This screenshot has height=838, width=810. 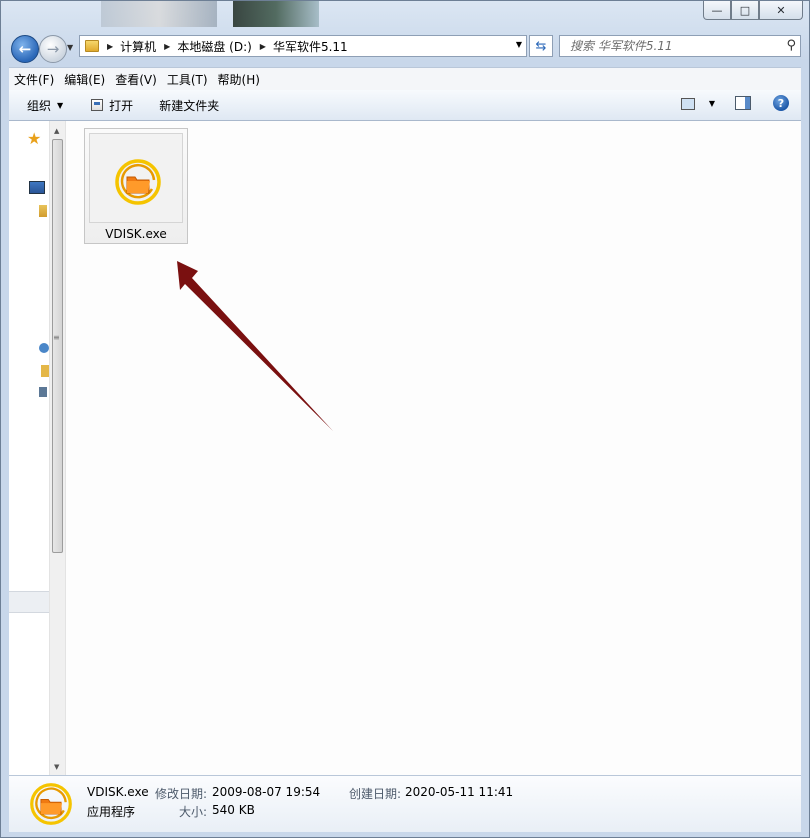 I want to click on homegroup-icon, so click(x=44, y=348).